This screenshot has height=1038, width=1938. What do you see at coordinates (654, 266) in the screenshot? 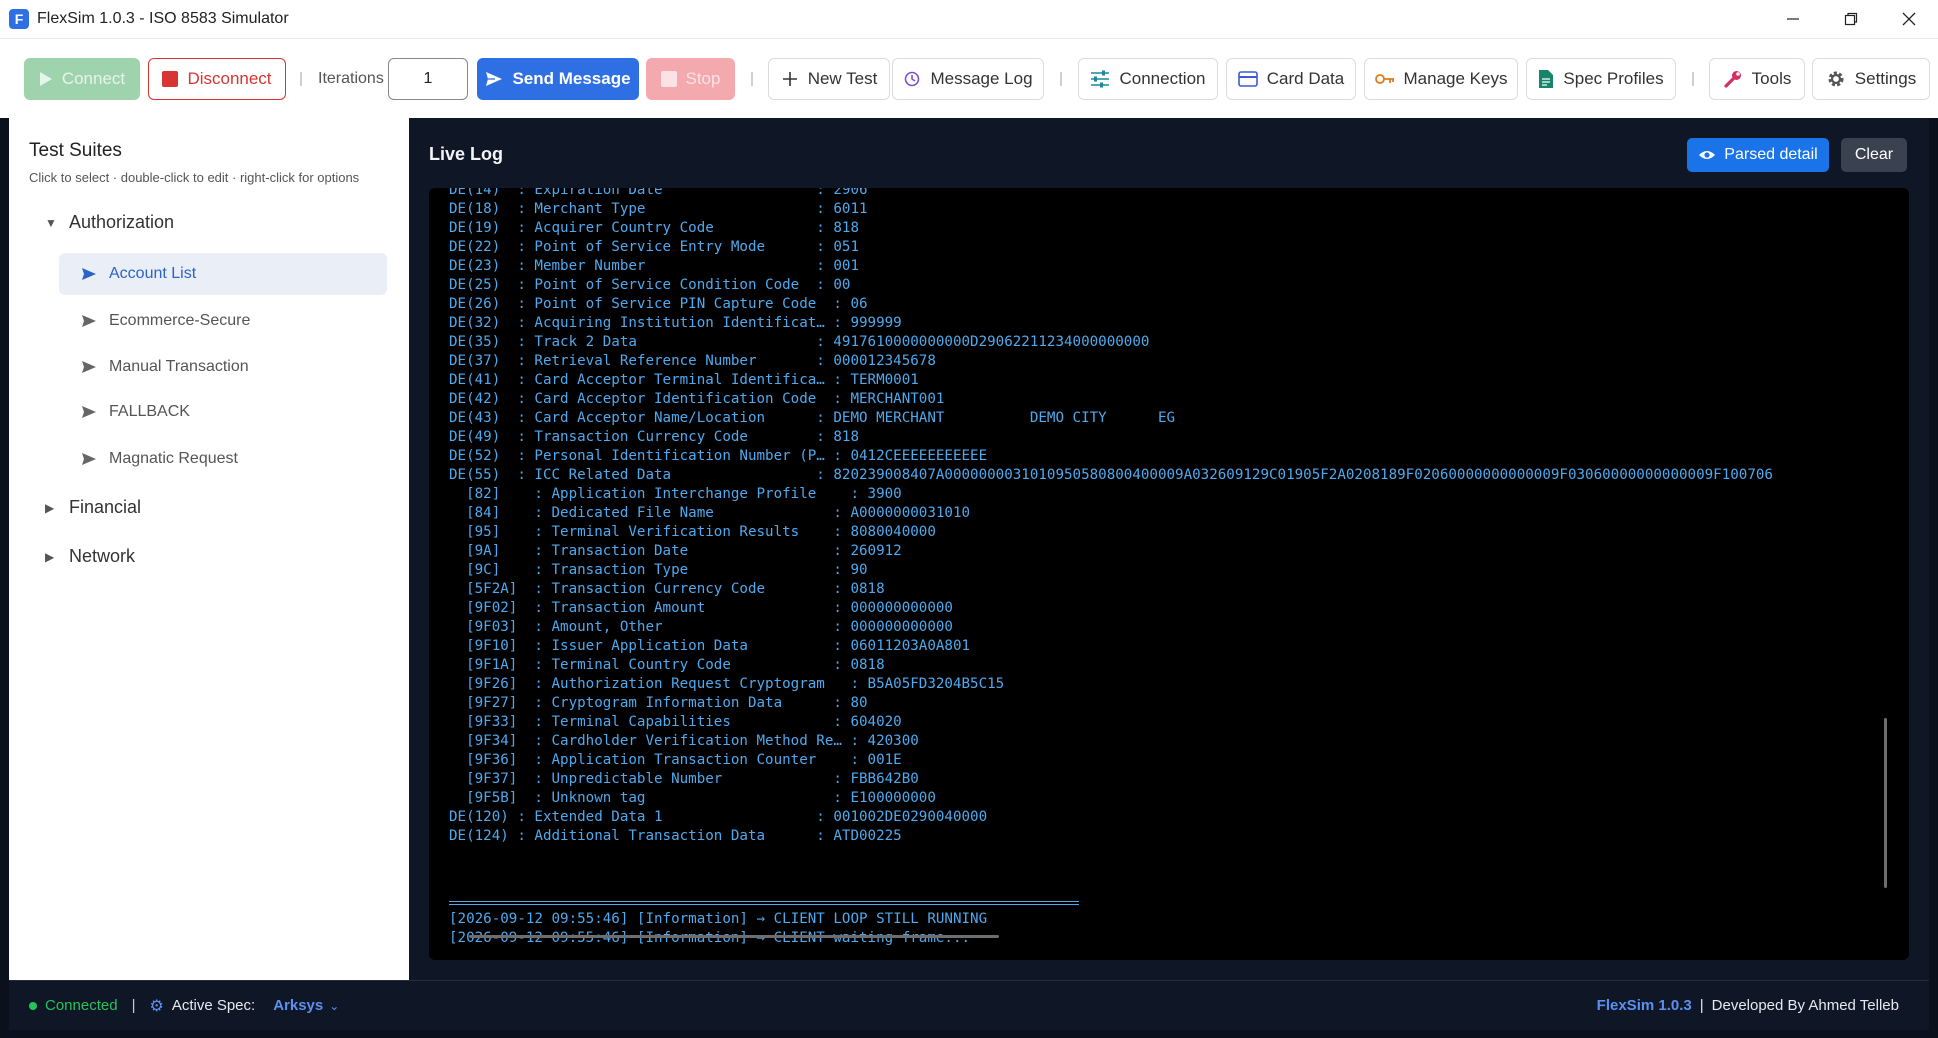
I see `log-line: DE(23) : Member Number : 001` at bounding box center [654, 266].